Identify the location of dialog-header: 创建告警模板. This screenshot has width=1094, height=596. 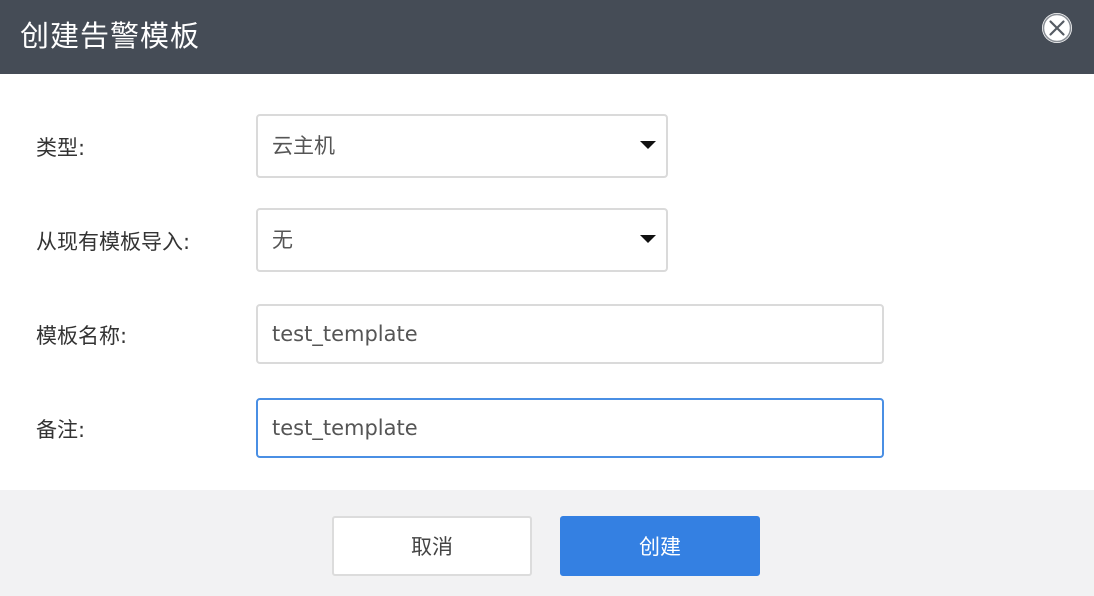
(547, 37).